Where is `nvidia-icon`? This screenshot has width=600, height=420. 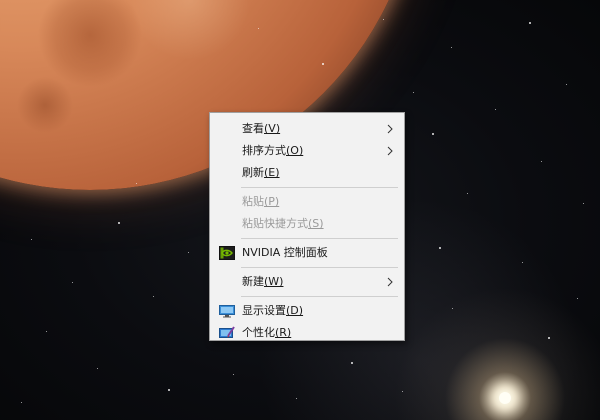
nvidia-icon is located at coordinates (227, 253).